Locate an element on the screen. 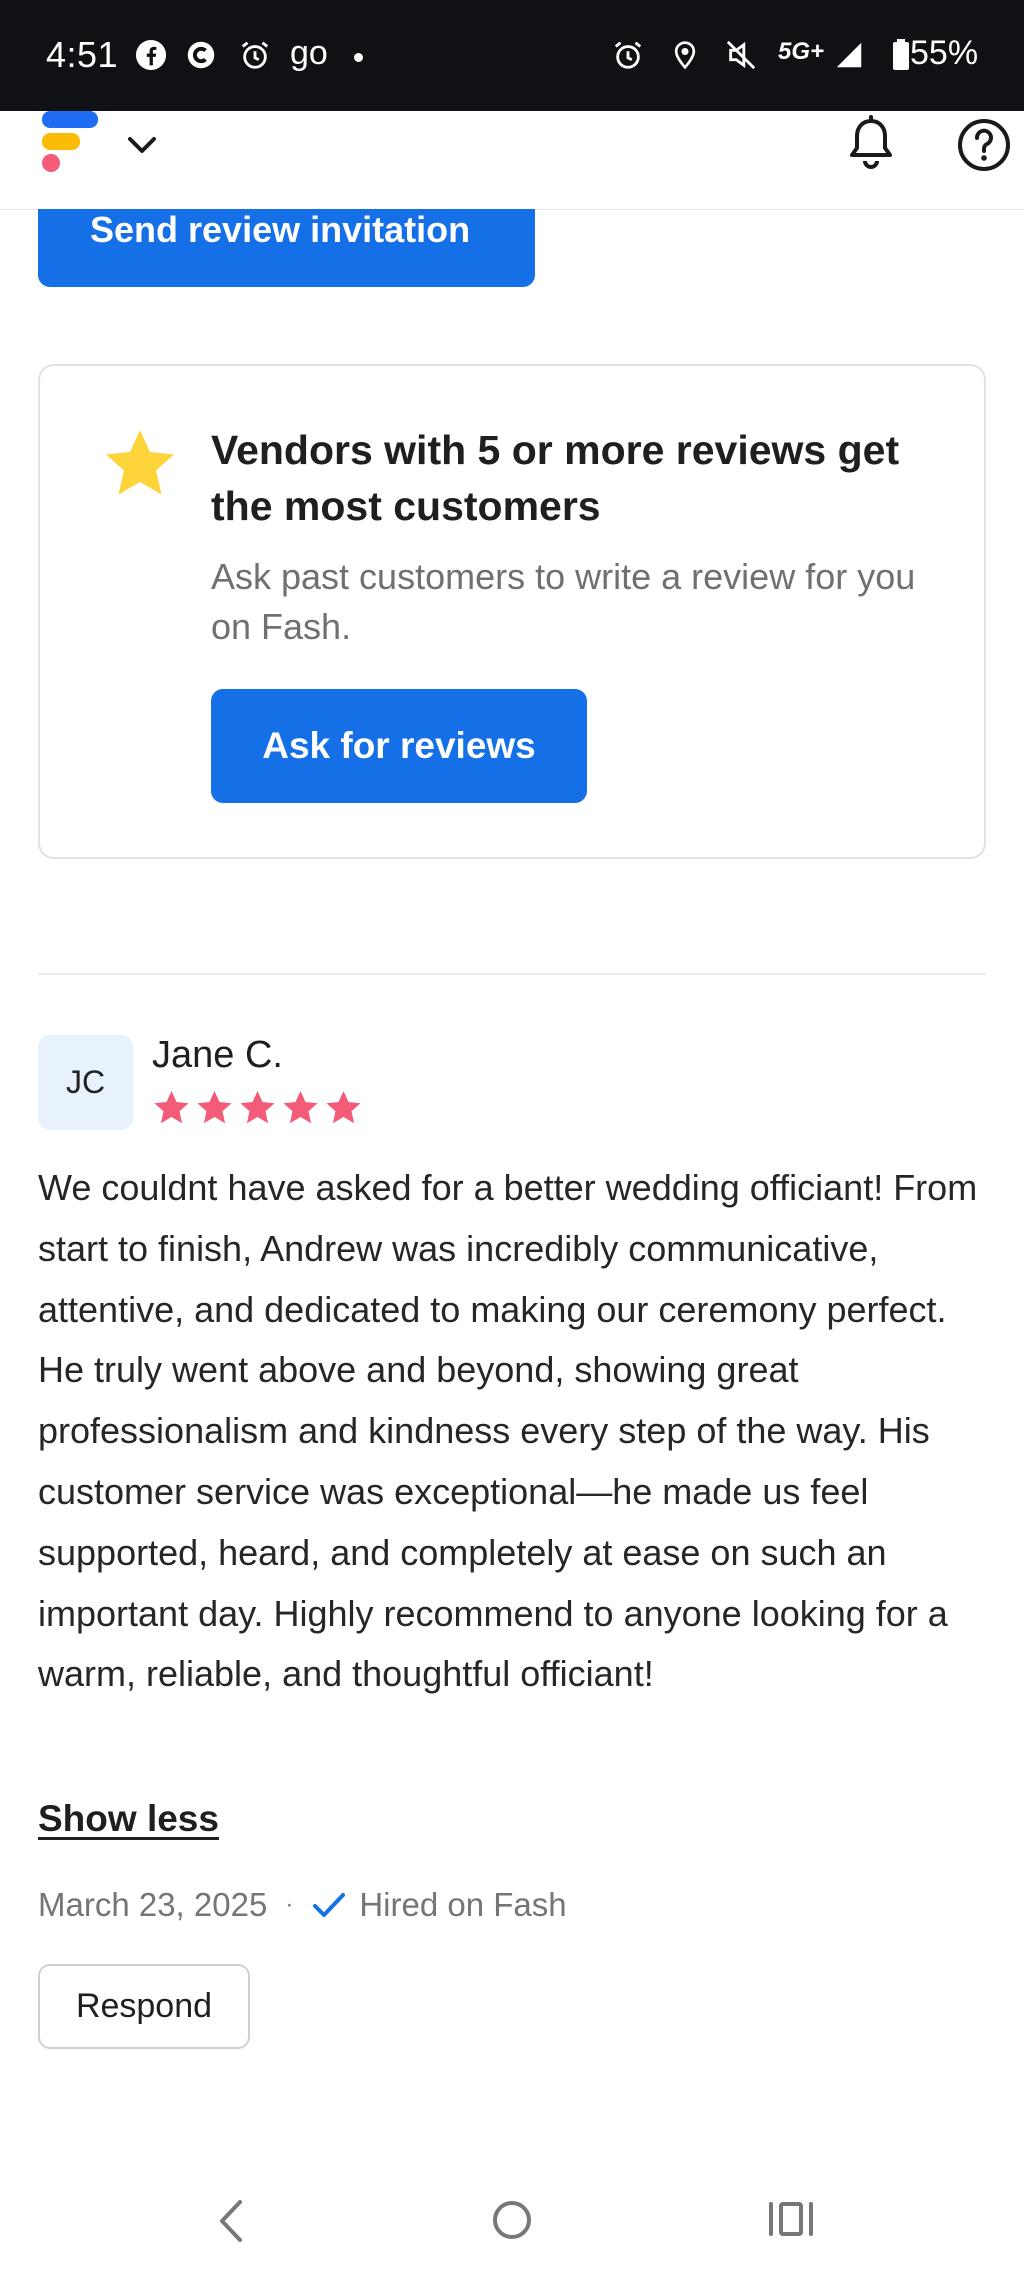  send-review-invitation-label: Send review invitation is located at coordinates (280, 229).